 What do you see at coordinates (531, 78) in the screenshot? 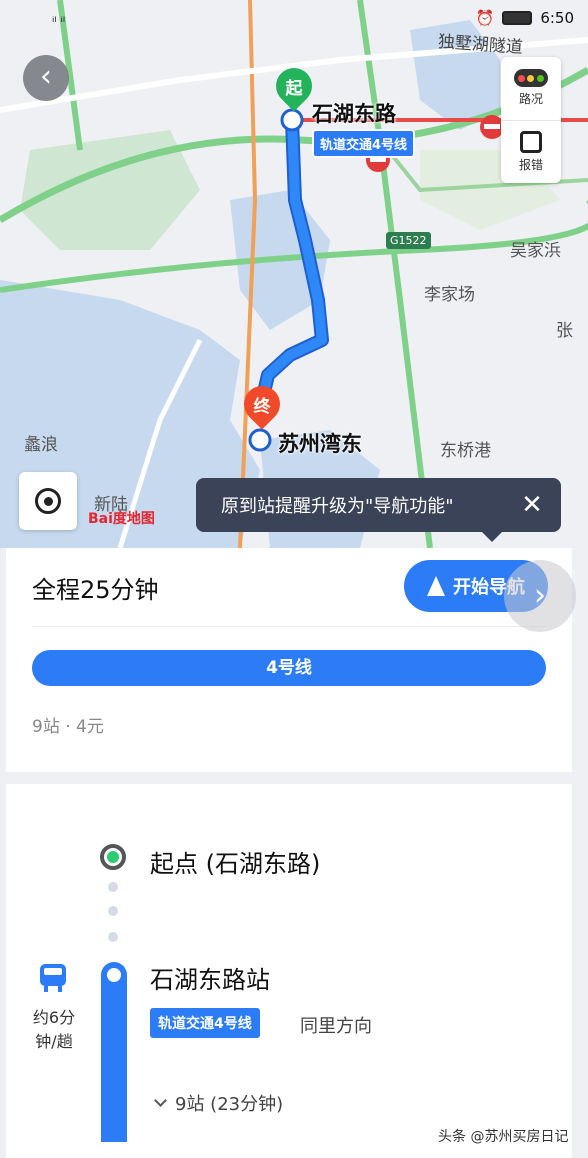
I see `traffic-light-icon` at bounding box center [531, 78].